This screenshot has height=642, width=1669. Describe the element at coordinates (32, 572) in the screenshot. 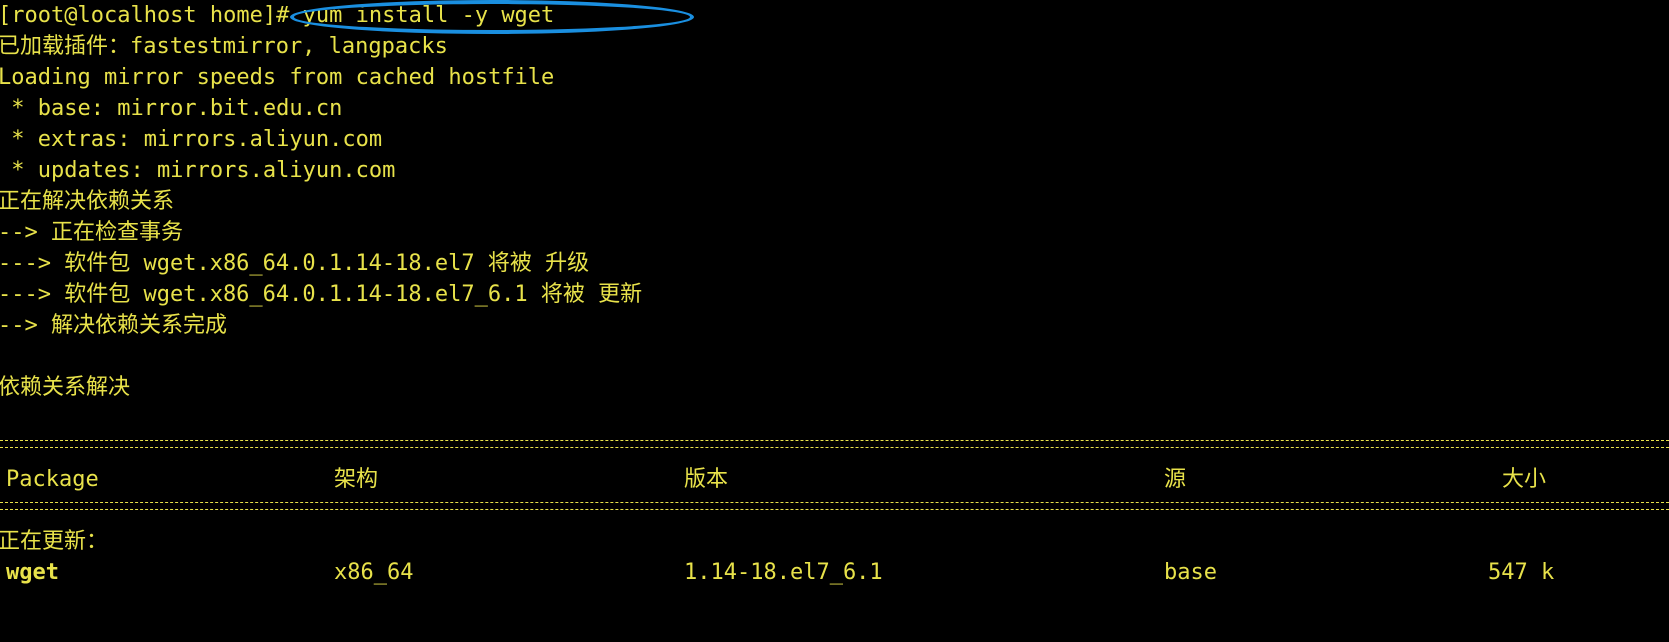

I see `table-row-package: wget` at that location.